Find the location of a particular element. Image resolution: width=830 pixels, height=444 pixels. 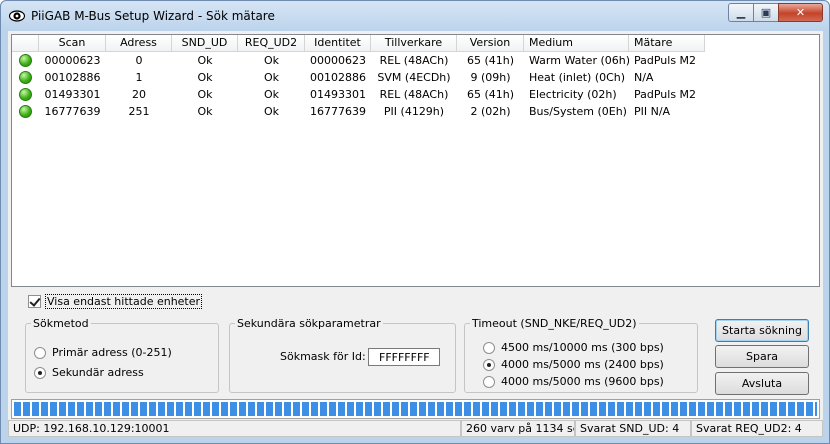

close-icon: ✕ is located at coordinates (800, 12).